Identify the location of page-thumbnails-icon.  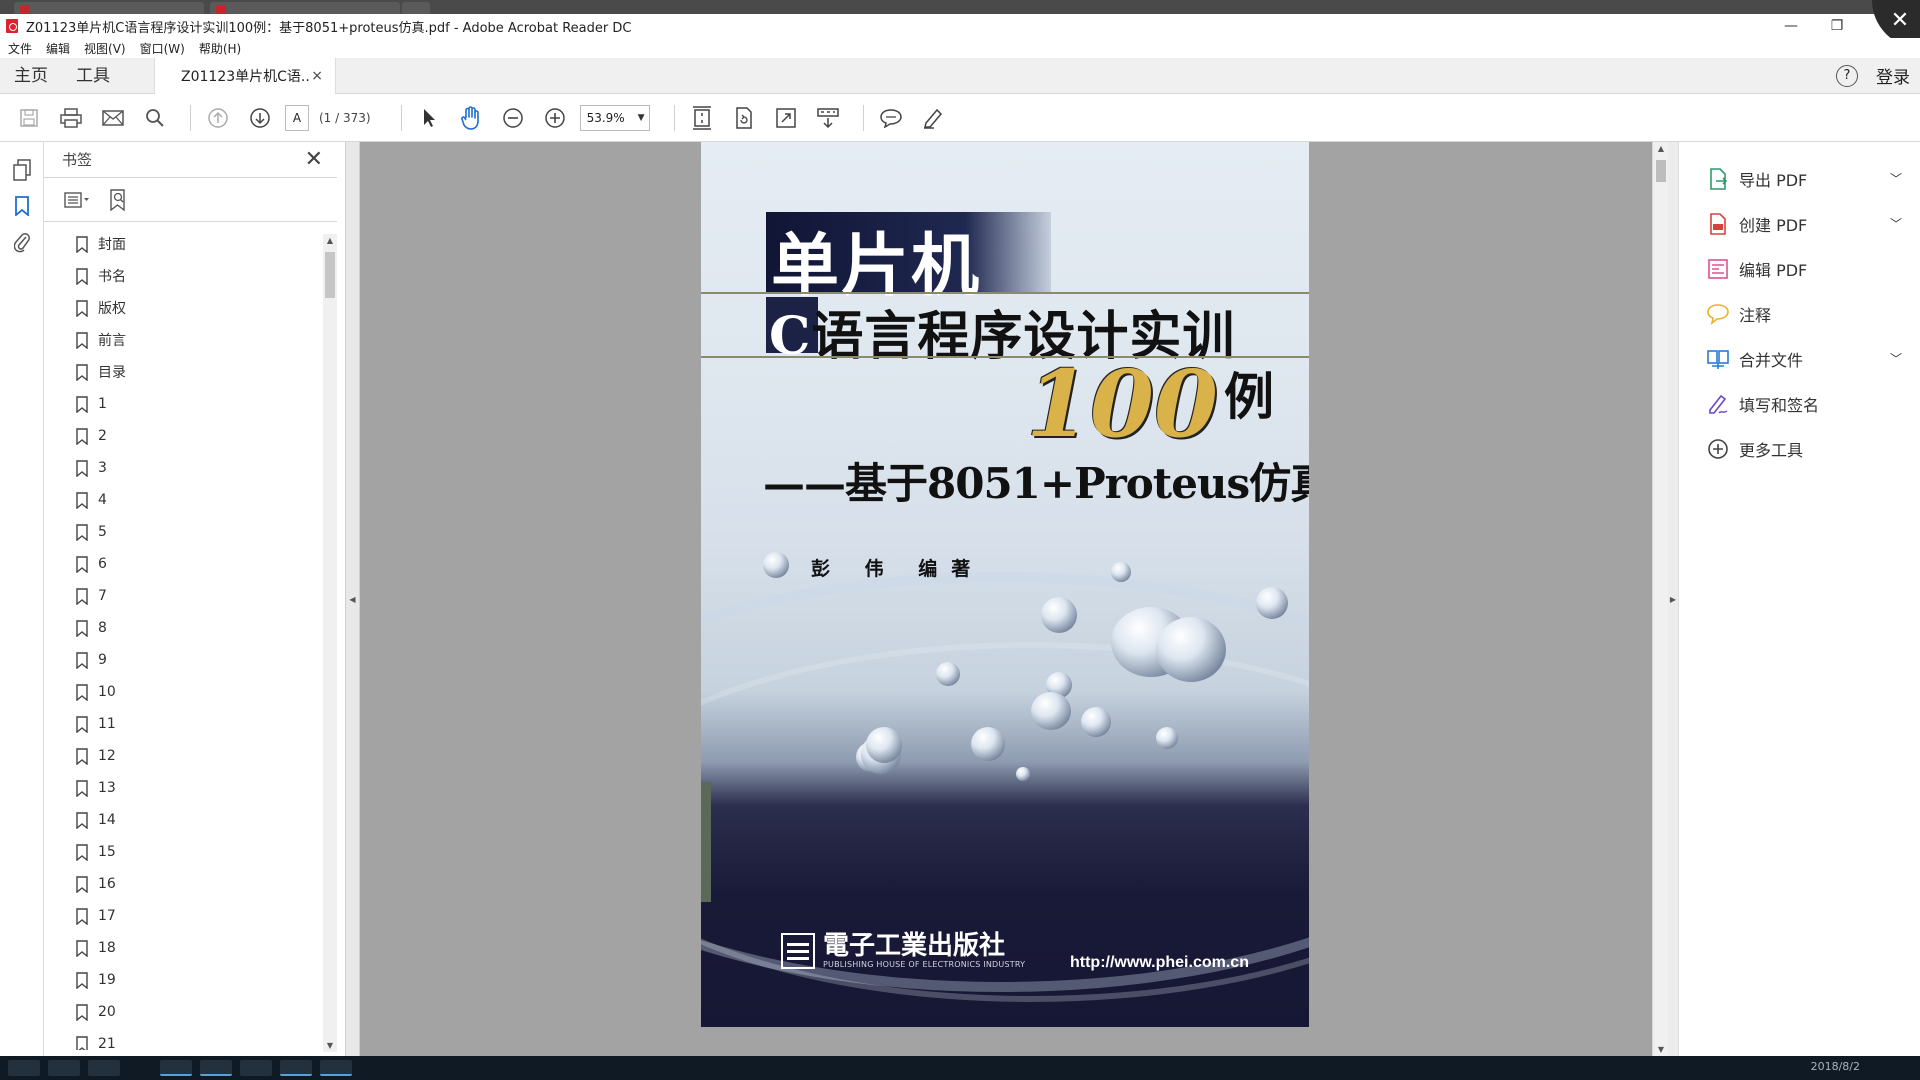
(22, 170).